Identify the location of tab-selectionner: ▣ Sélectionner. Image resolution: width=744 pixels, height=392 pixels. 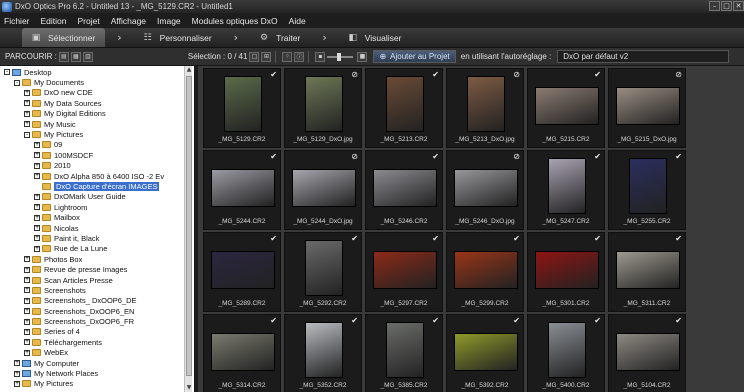
(64, 37).